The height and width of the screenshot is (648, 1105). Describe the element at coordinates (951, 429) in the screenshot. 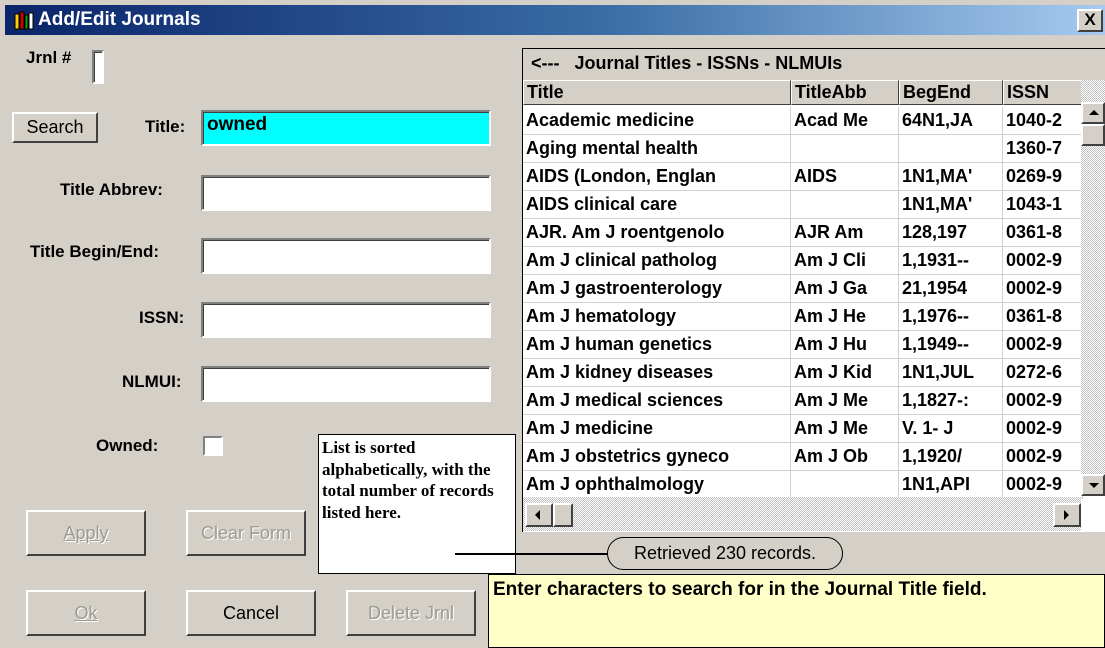

I see `begend-cell: V. 1- J` at that location.